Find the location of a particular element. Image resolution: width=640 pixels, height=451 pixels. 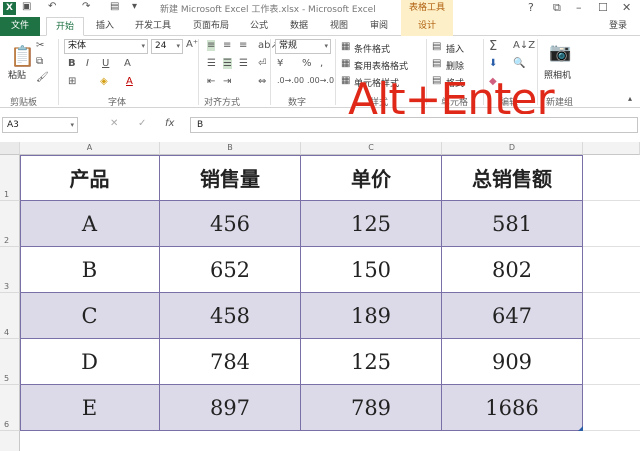

table-cell: 458 is located at coordinates (230, 316).